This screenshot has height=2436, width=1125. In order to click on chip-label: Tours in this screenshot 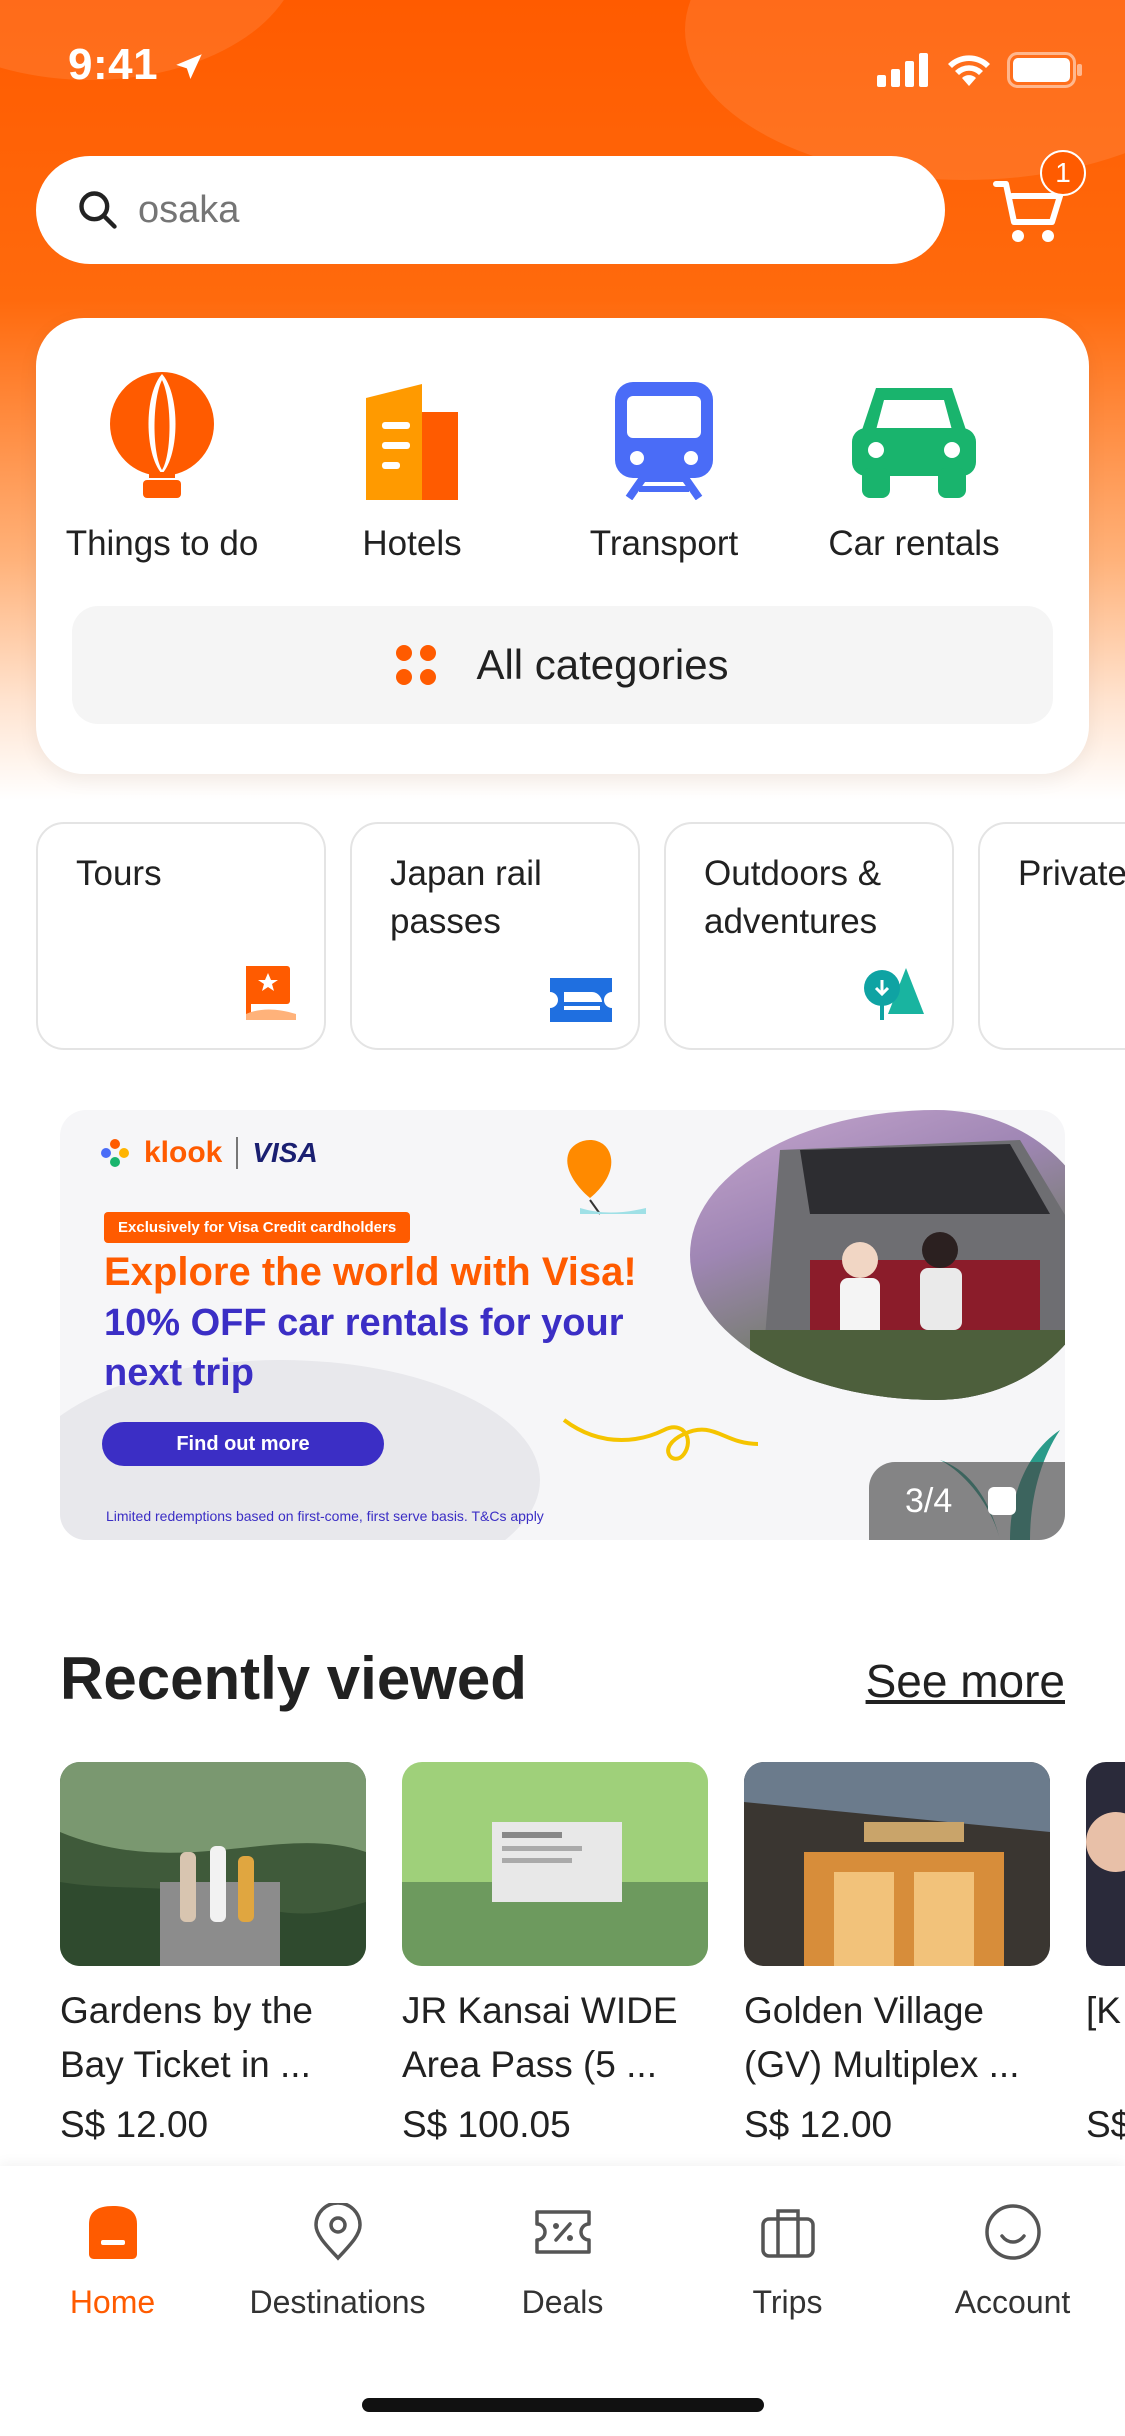, I will do `click(119, 873)`.